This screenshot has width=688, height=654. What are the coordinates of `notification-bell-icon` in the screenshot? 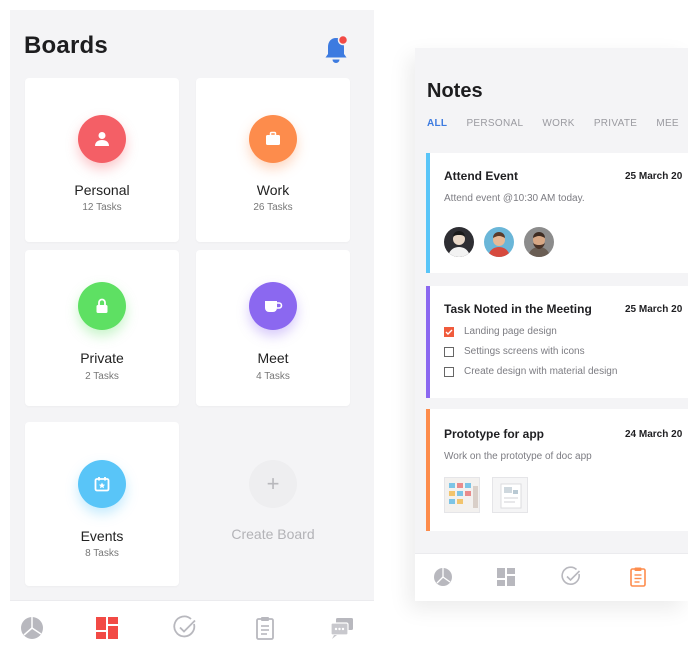 It's located at (336, 50).